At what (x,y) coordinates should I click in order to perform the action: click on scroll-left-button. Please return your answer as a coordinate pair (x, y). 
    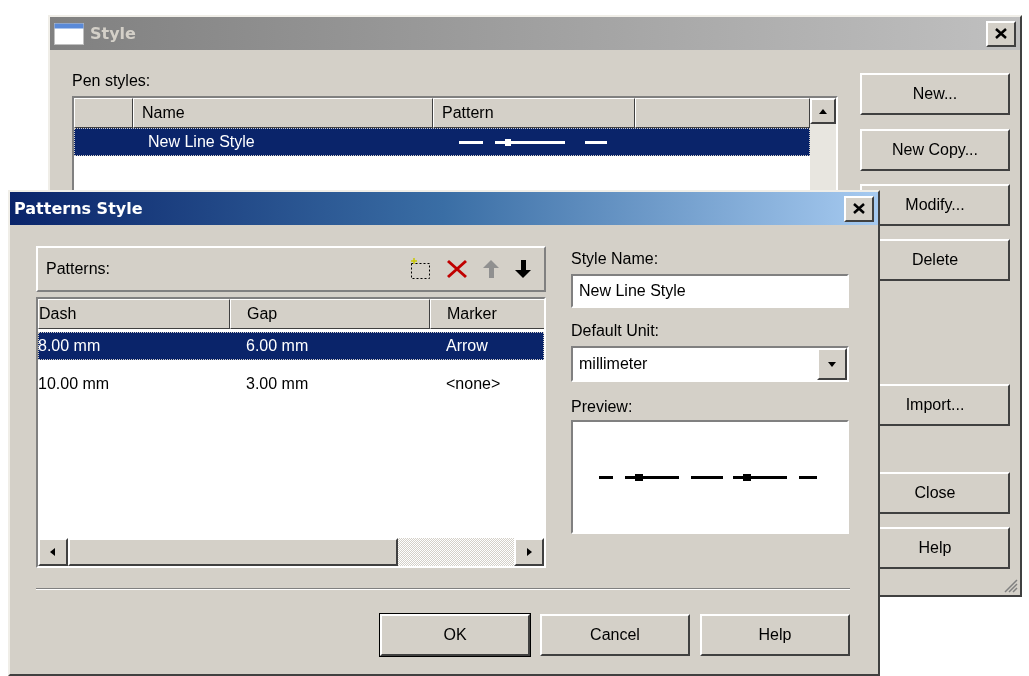
    Looking at the image, I should click on (53, 552).